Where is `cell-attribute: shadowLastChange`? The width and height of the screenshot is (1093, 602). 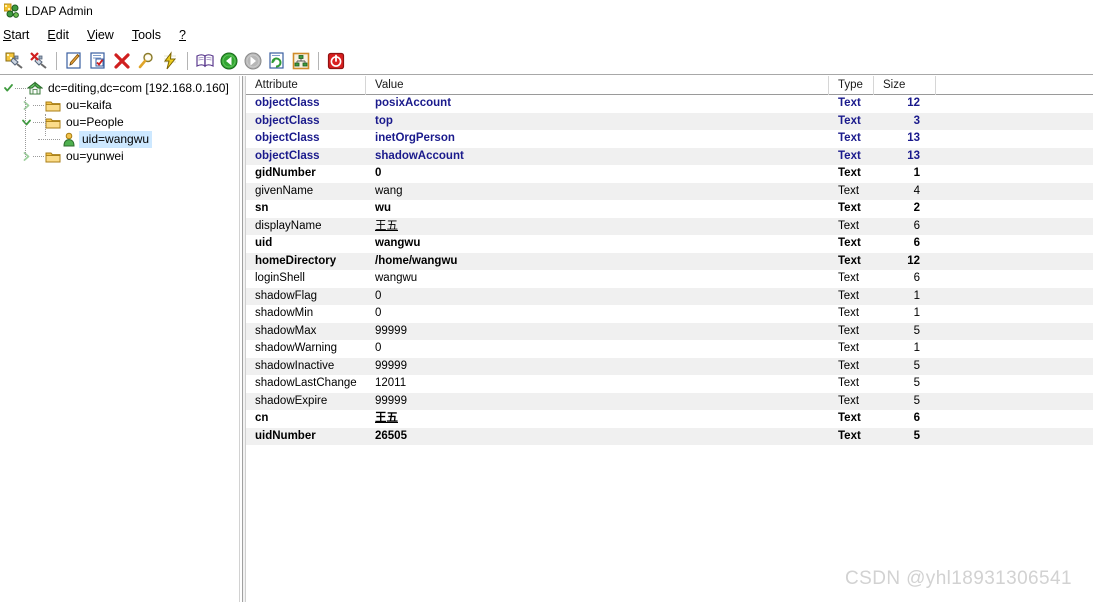
cell-attribute: shadowLastChange is located at coordinates (306, 383).